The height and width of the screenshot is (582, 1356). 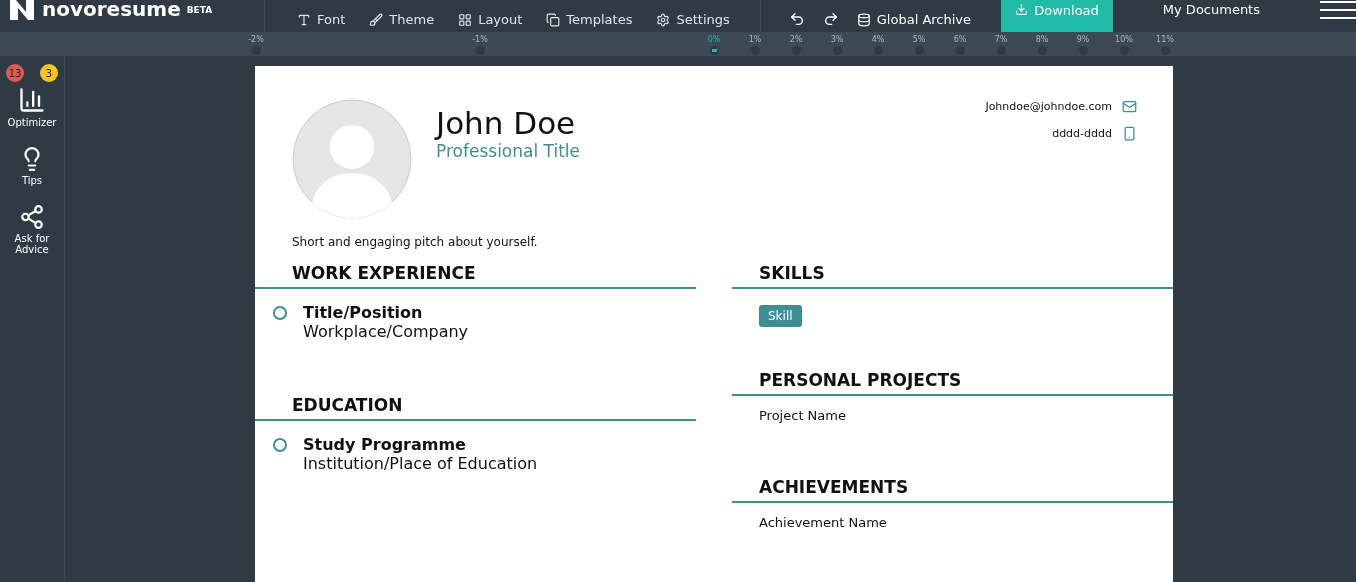 I want to click on toolbar-button: Font, so click(x=321, y=19).